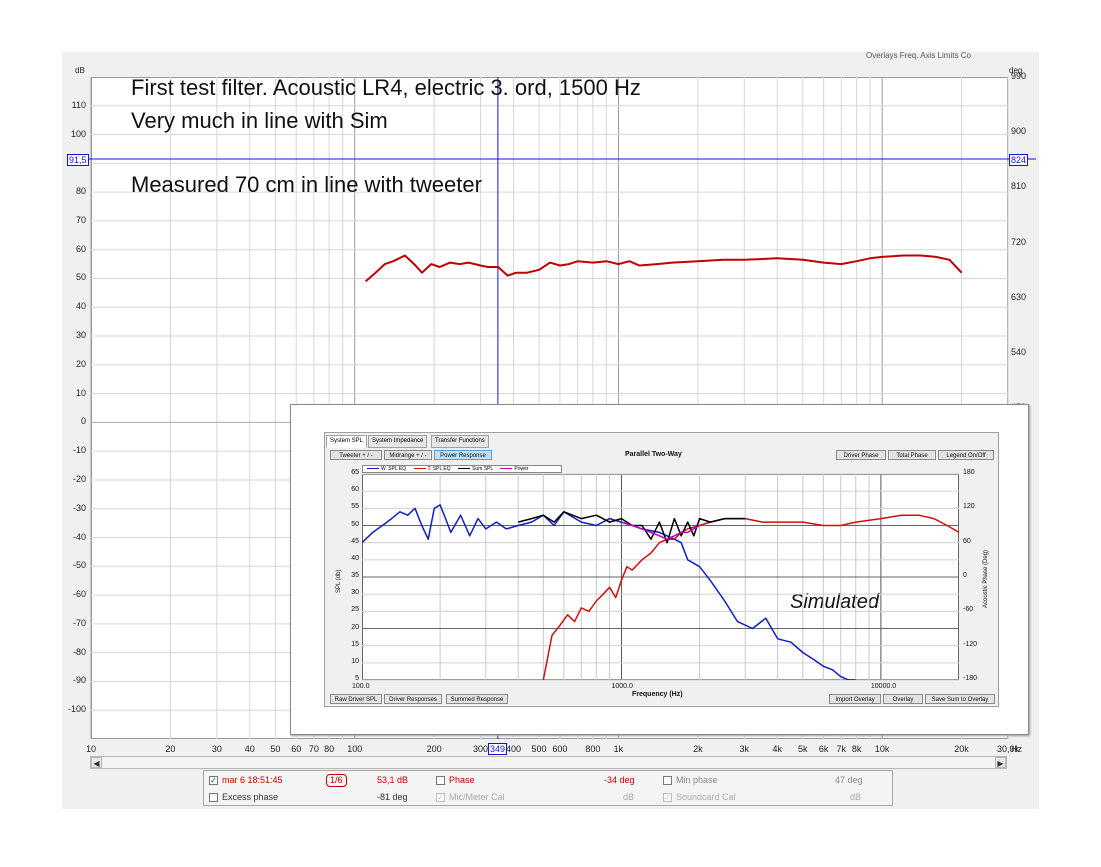 The height and width of the screenshot is (867, 1101). What do you see at coordinates (80, 277) in the screenshot?
I see `left-tick-label: 50` at bounding box center [80, 277].